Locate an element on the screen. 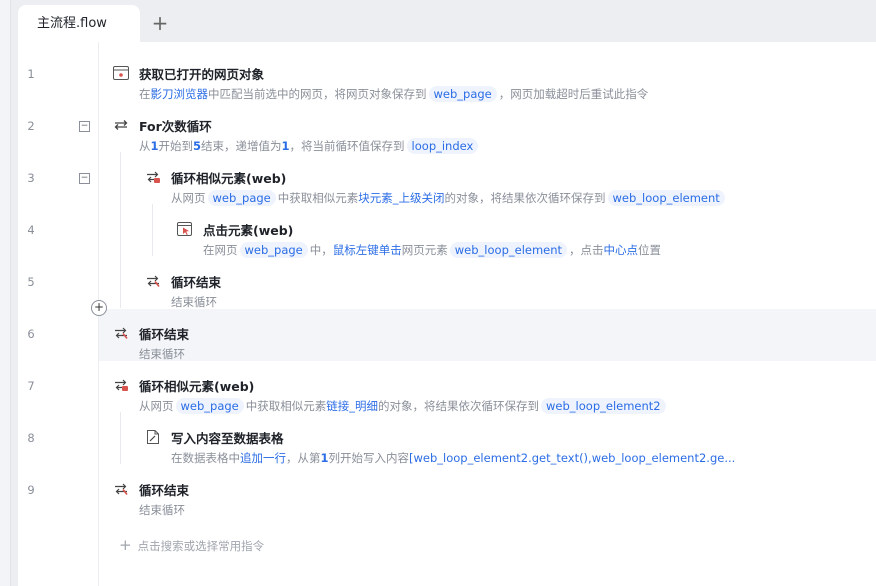 Image resolution: width=876 pixels, height=586 pixels. line-number: 5 is located at coordinates (31, 282).